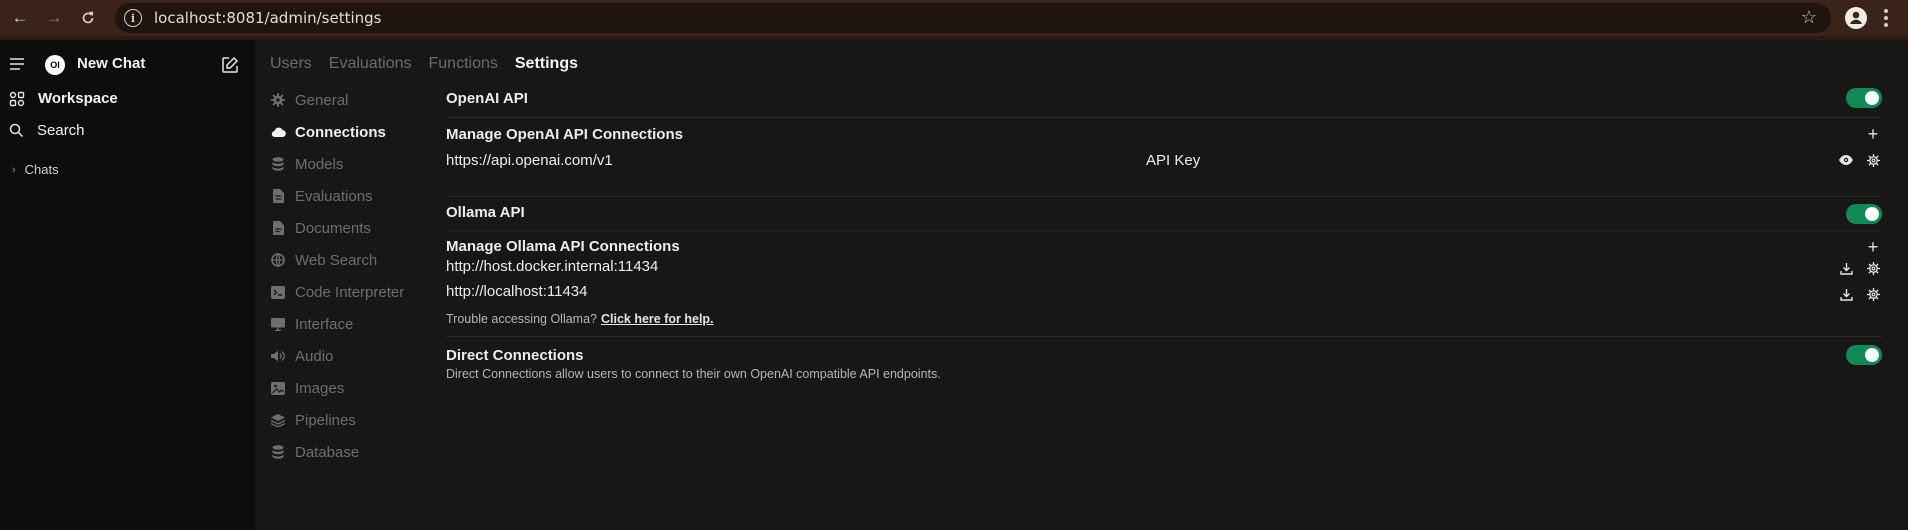  Describe the element at coordinates (17, 98) in the screenshot. I see `workspace-icon` at that location.